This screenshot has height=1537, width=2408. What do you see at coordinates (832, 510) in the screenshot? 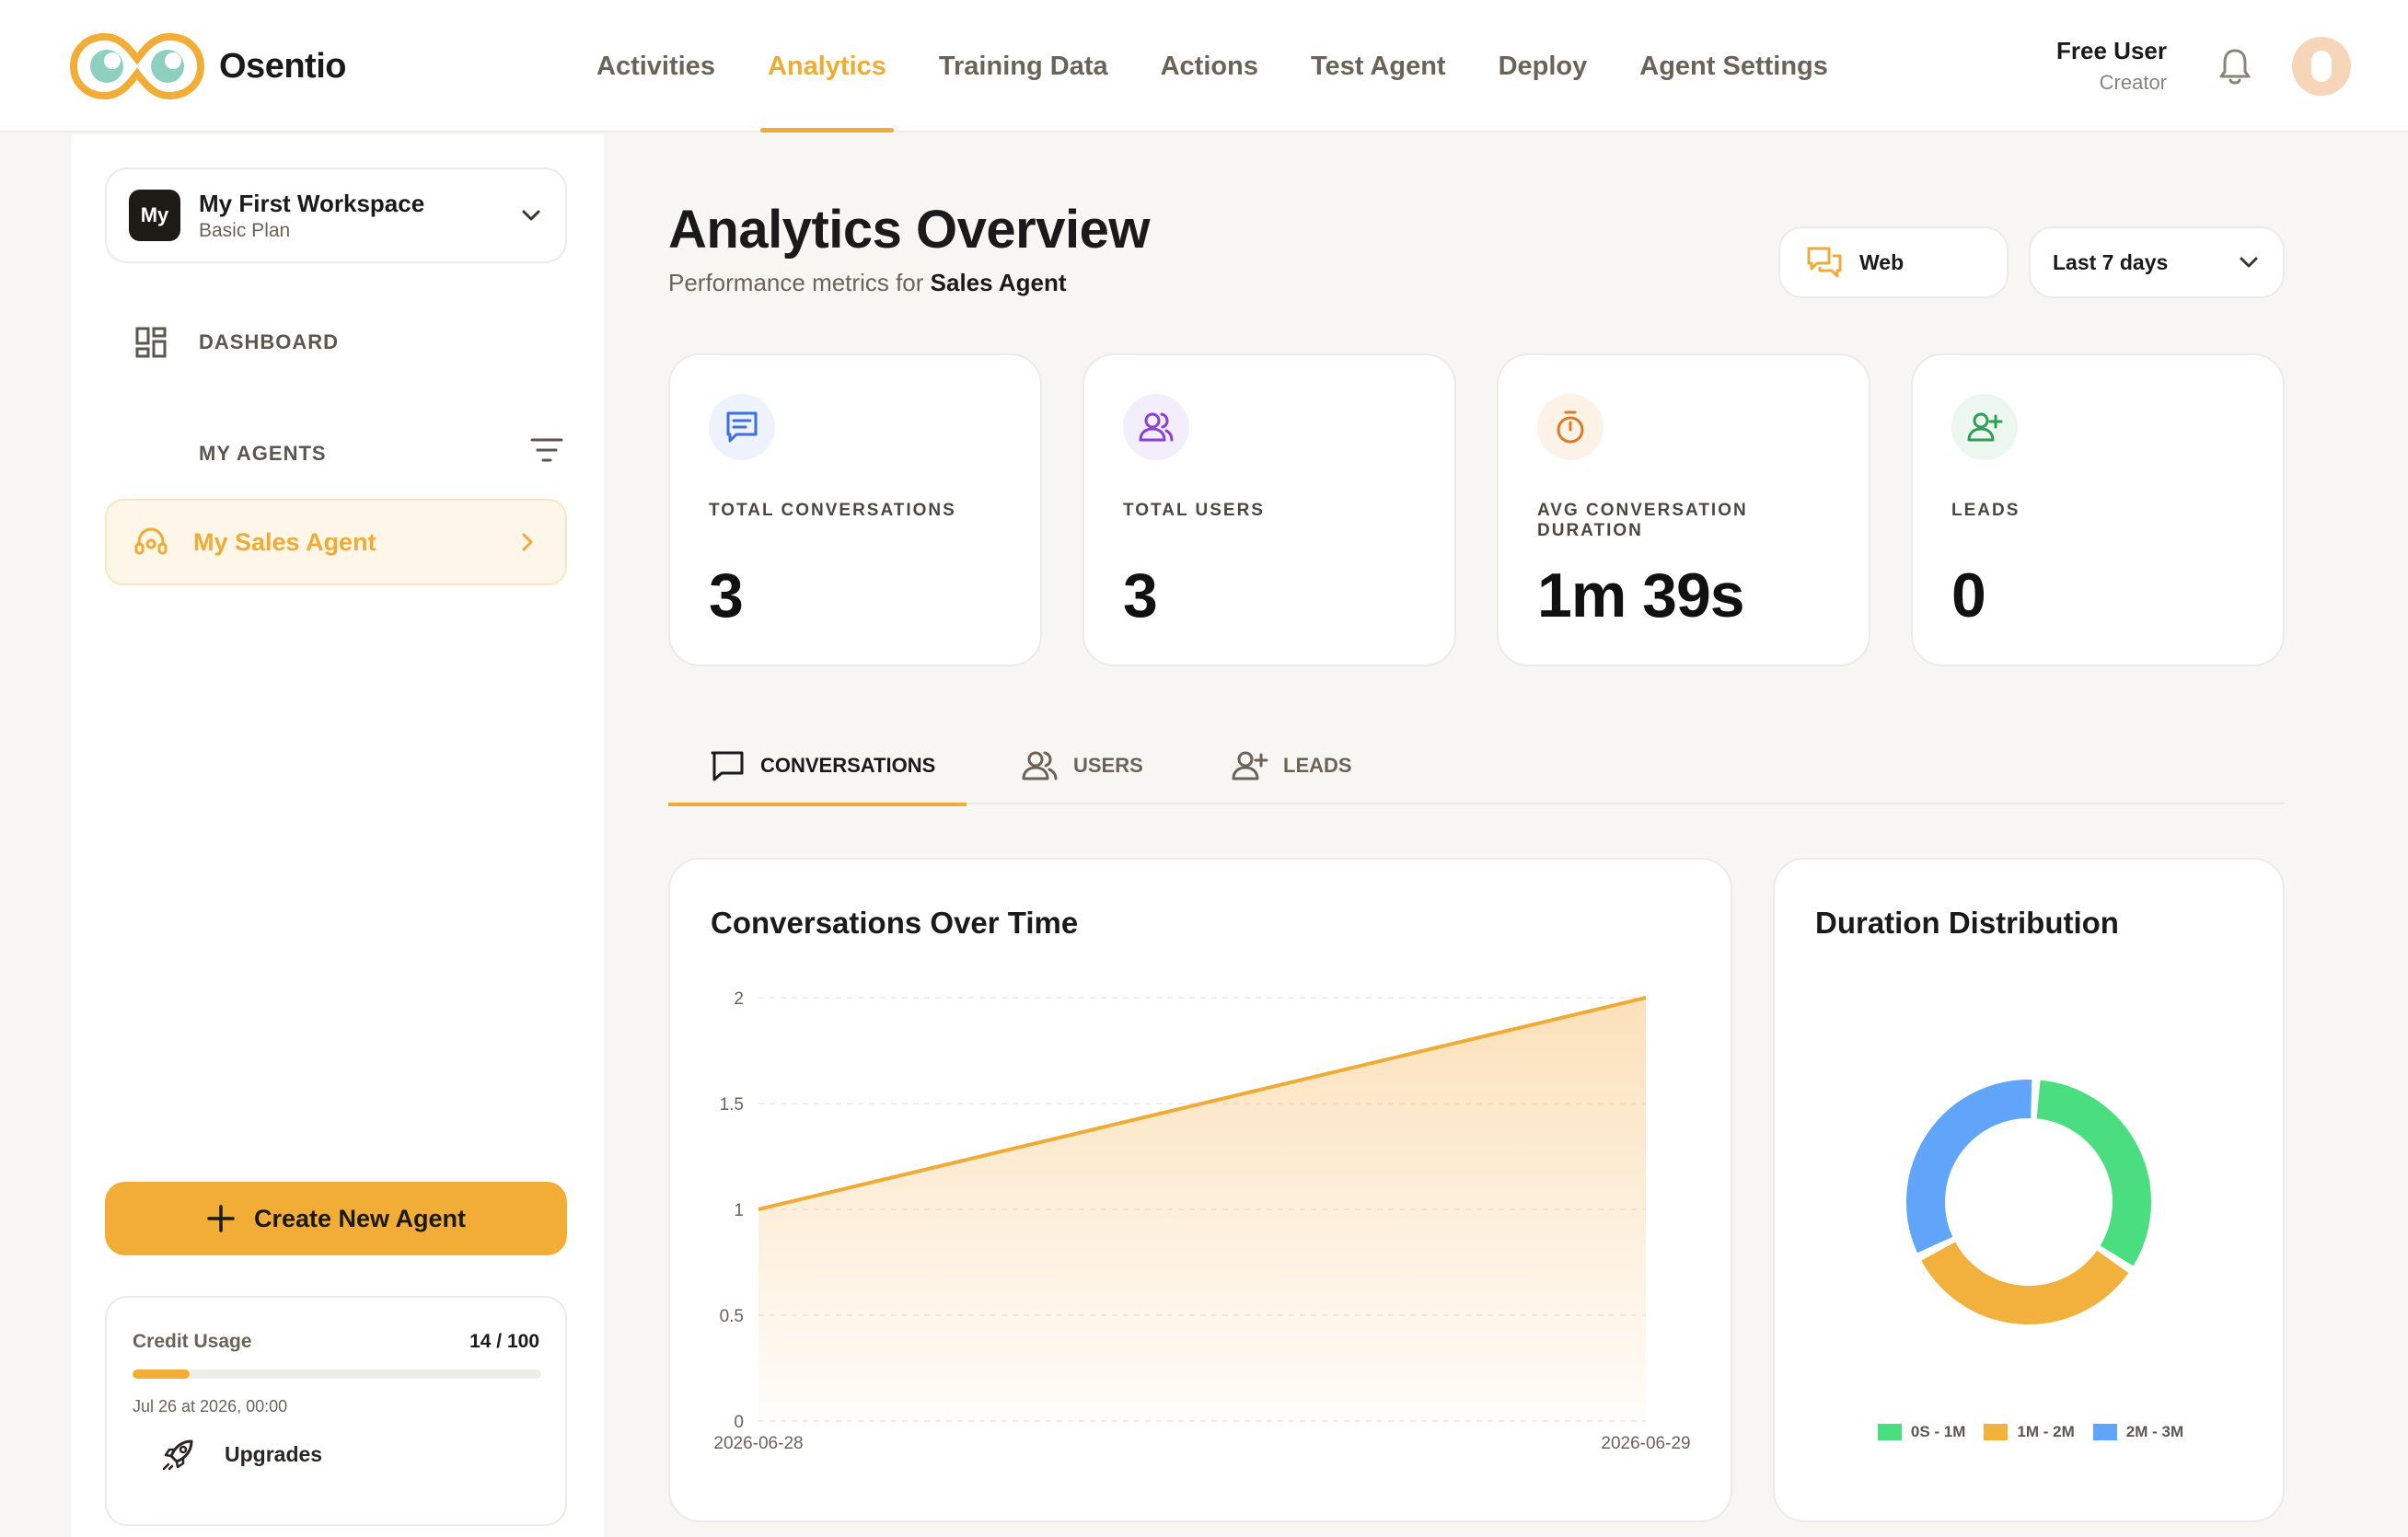
I see `stat-label: TOTAL CONVERSATIONS` at bounding box center [832, 510].